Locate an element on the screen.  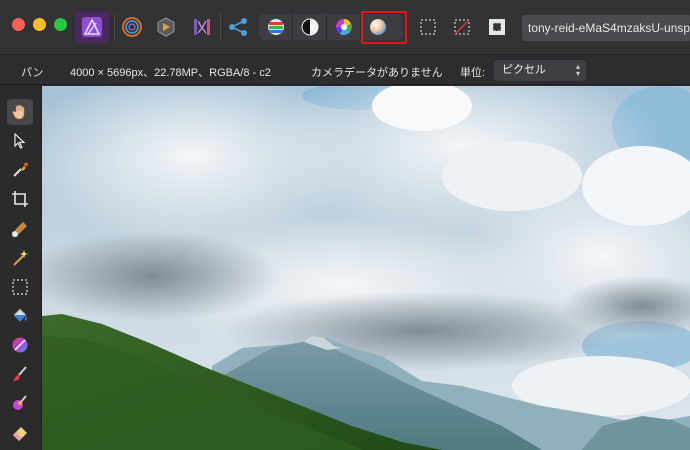
crop-tool is located at coordinates (20, 199).